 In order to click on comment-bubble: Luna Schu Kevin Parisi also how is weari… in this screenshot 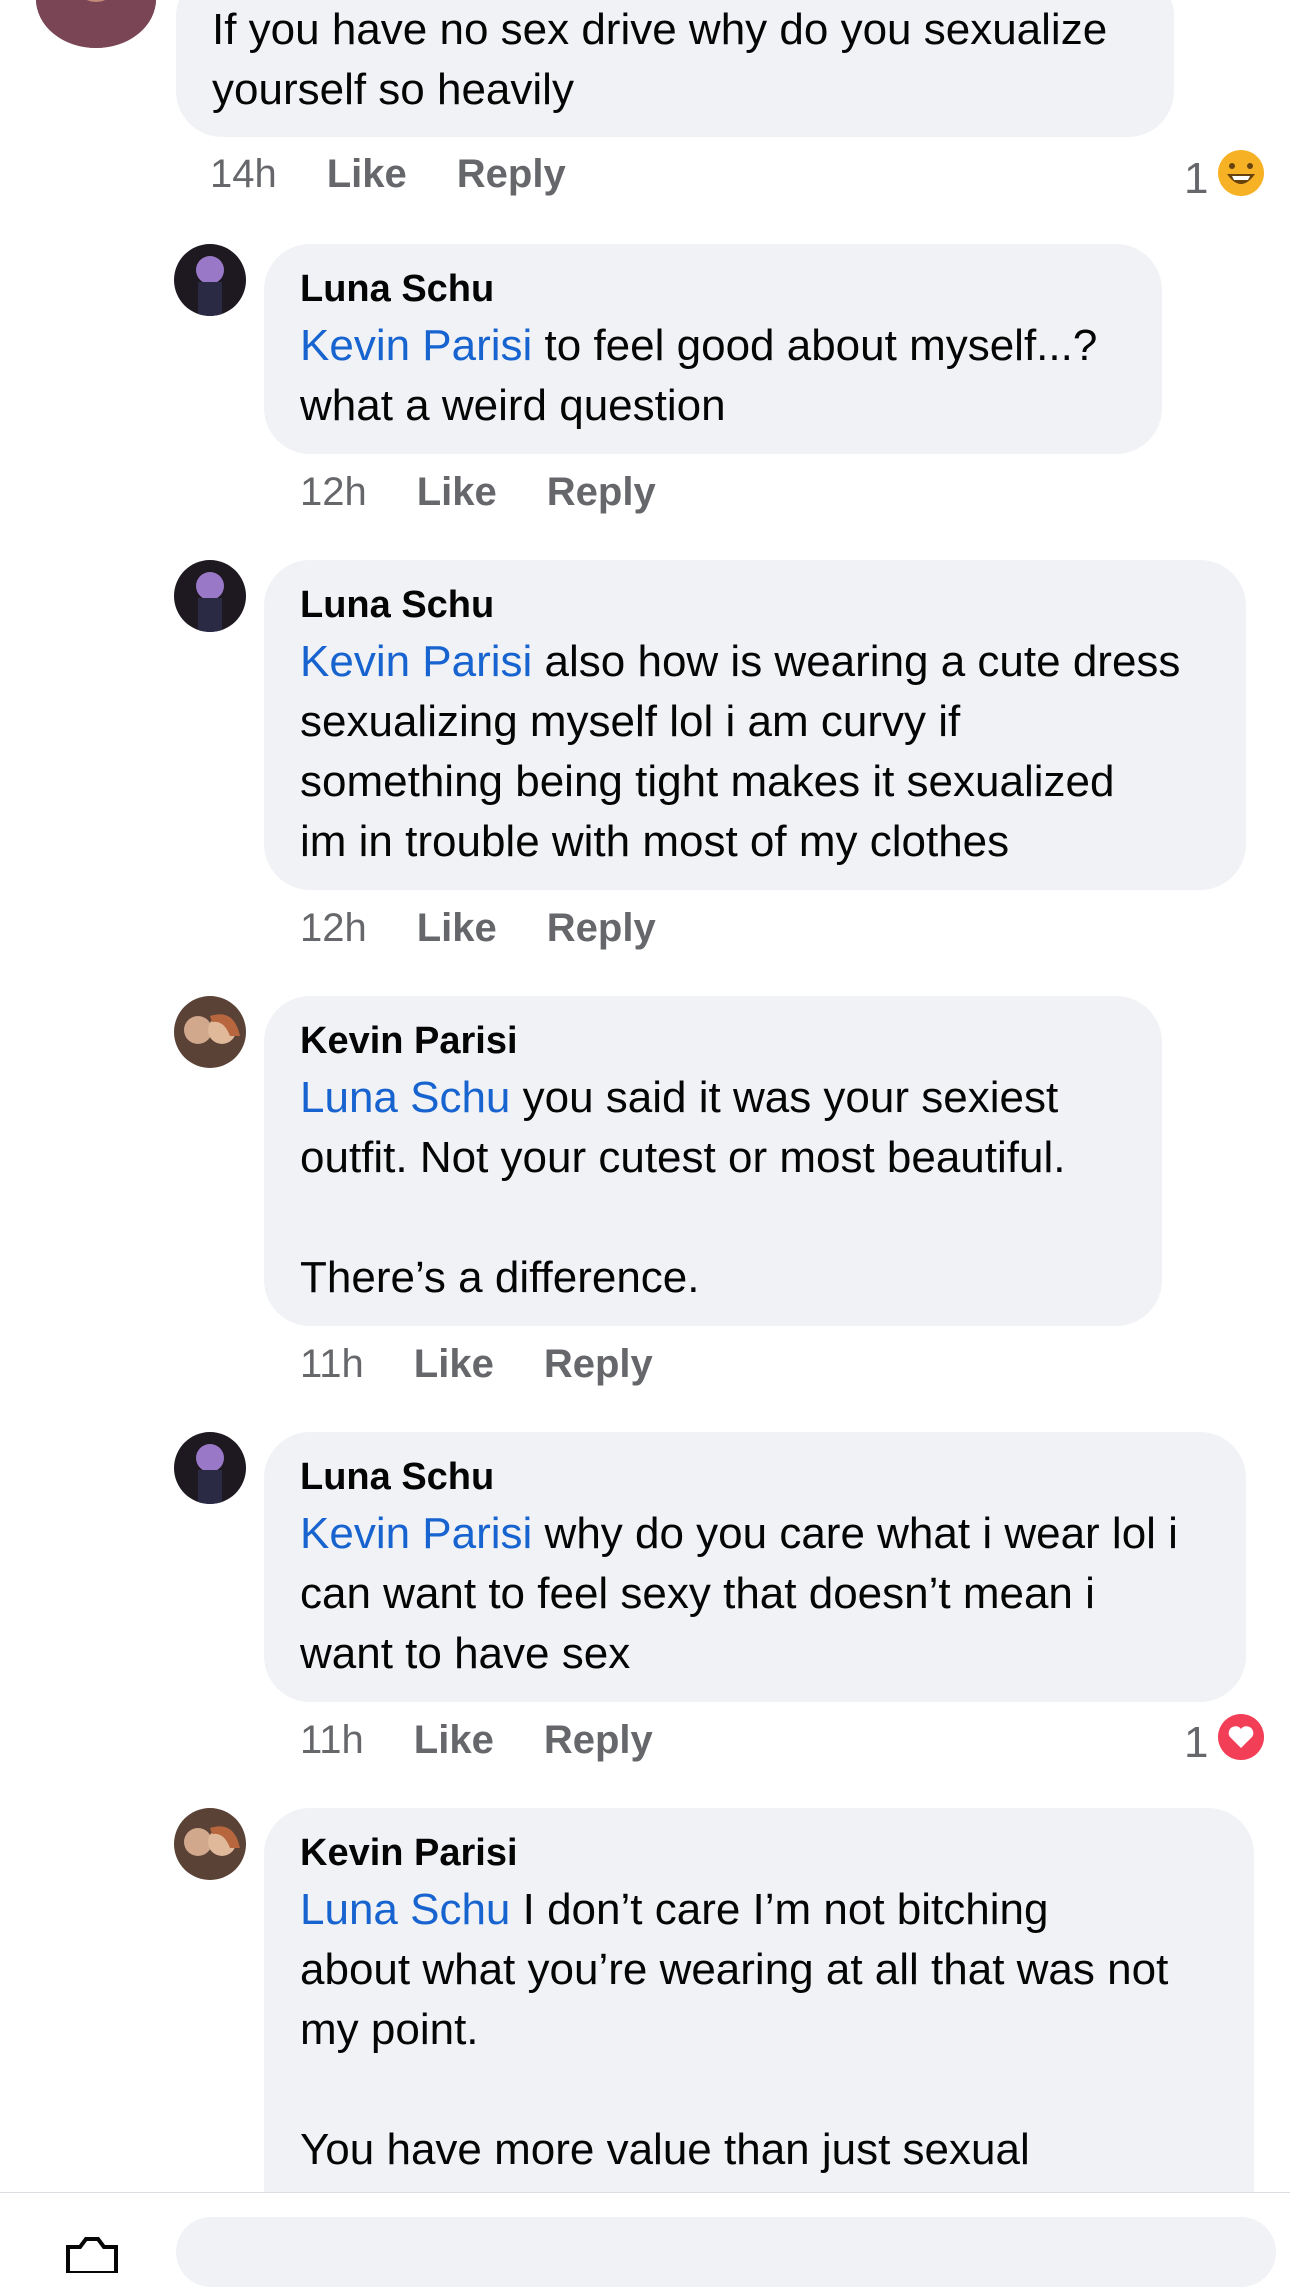, I will do `click(755, 725)`.